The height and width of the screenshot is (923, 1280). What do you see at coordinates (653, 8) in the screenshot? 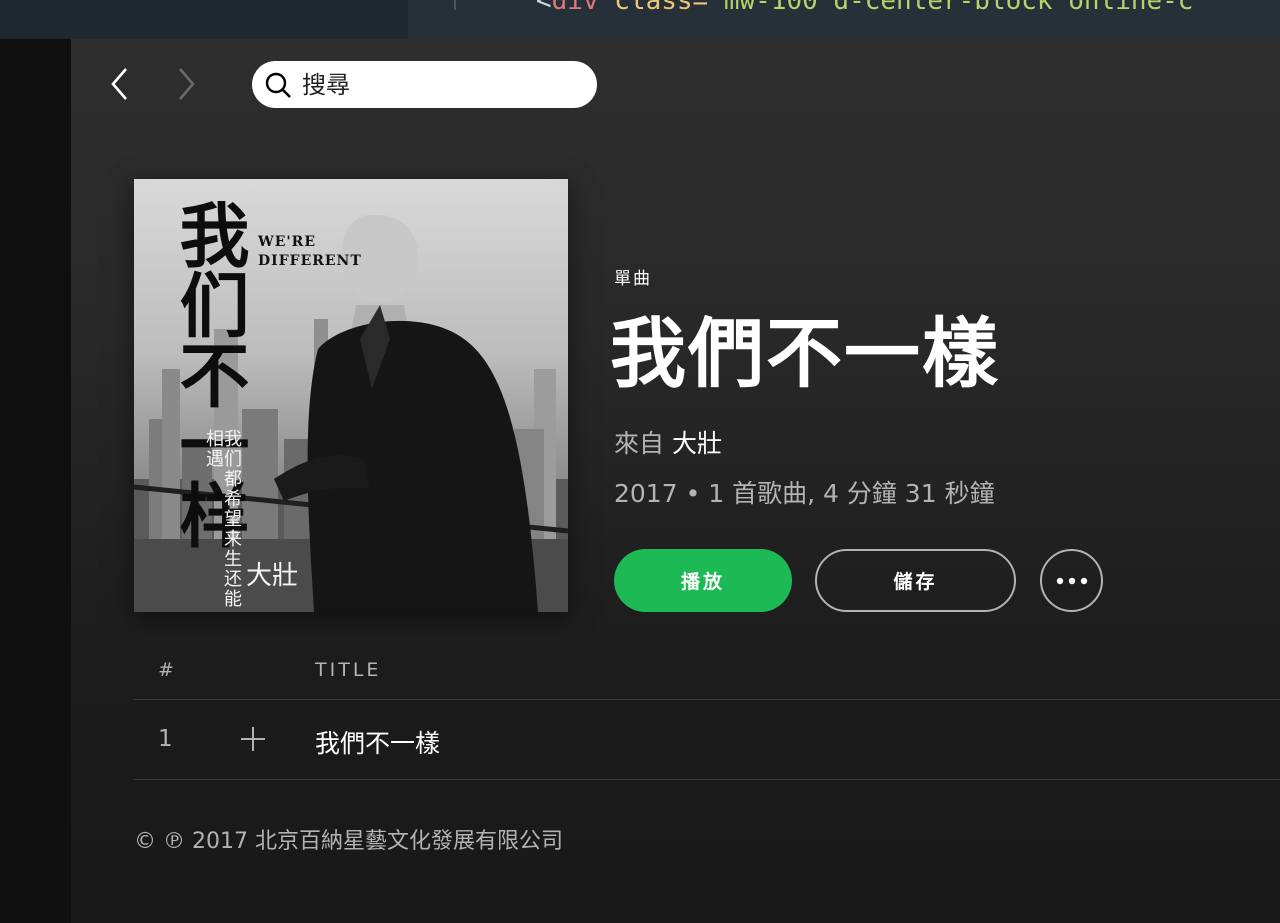
I see `code-attr: class=` at bounding box center [653, 8].